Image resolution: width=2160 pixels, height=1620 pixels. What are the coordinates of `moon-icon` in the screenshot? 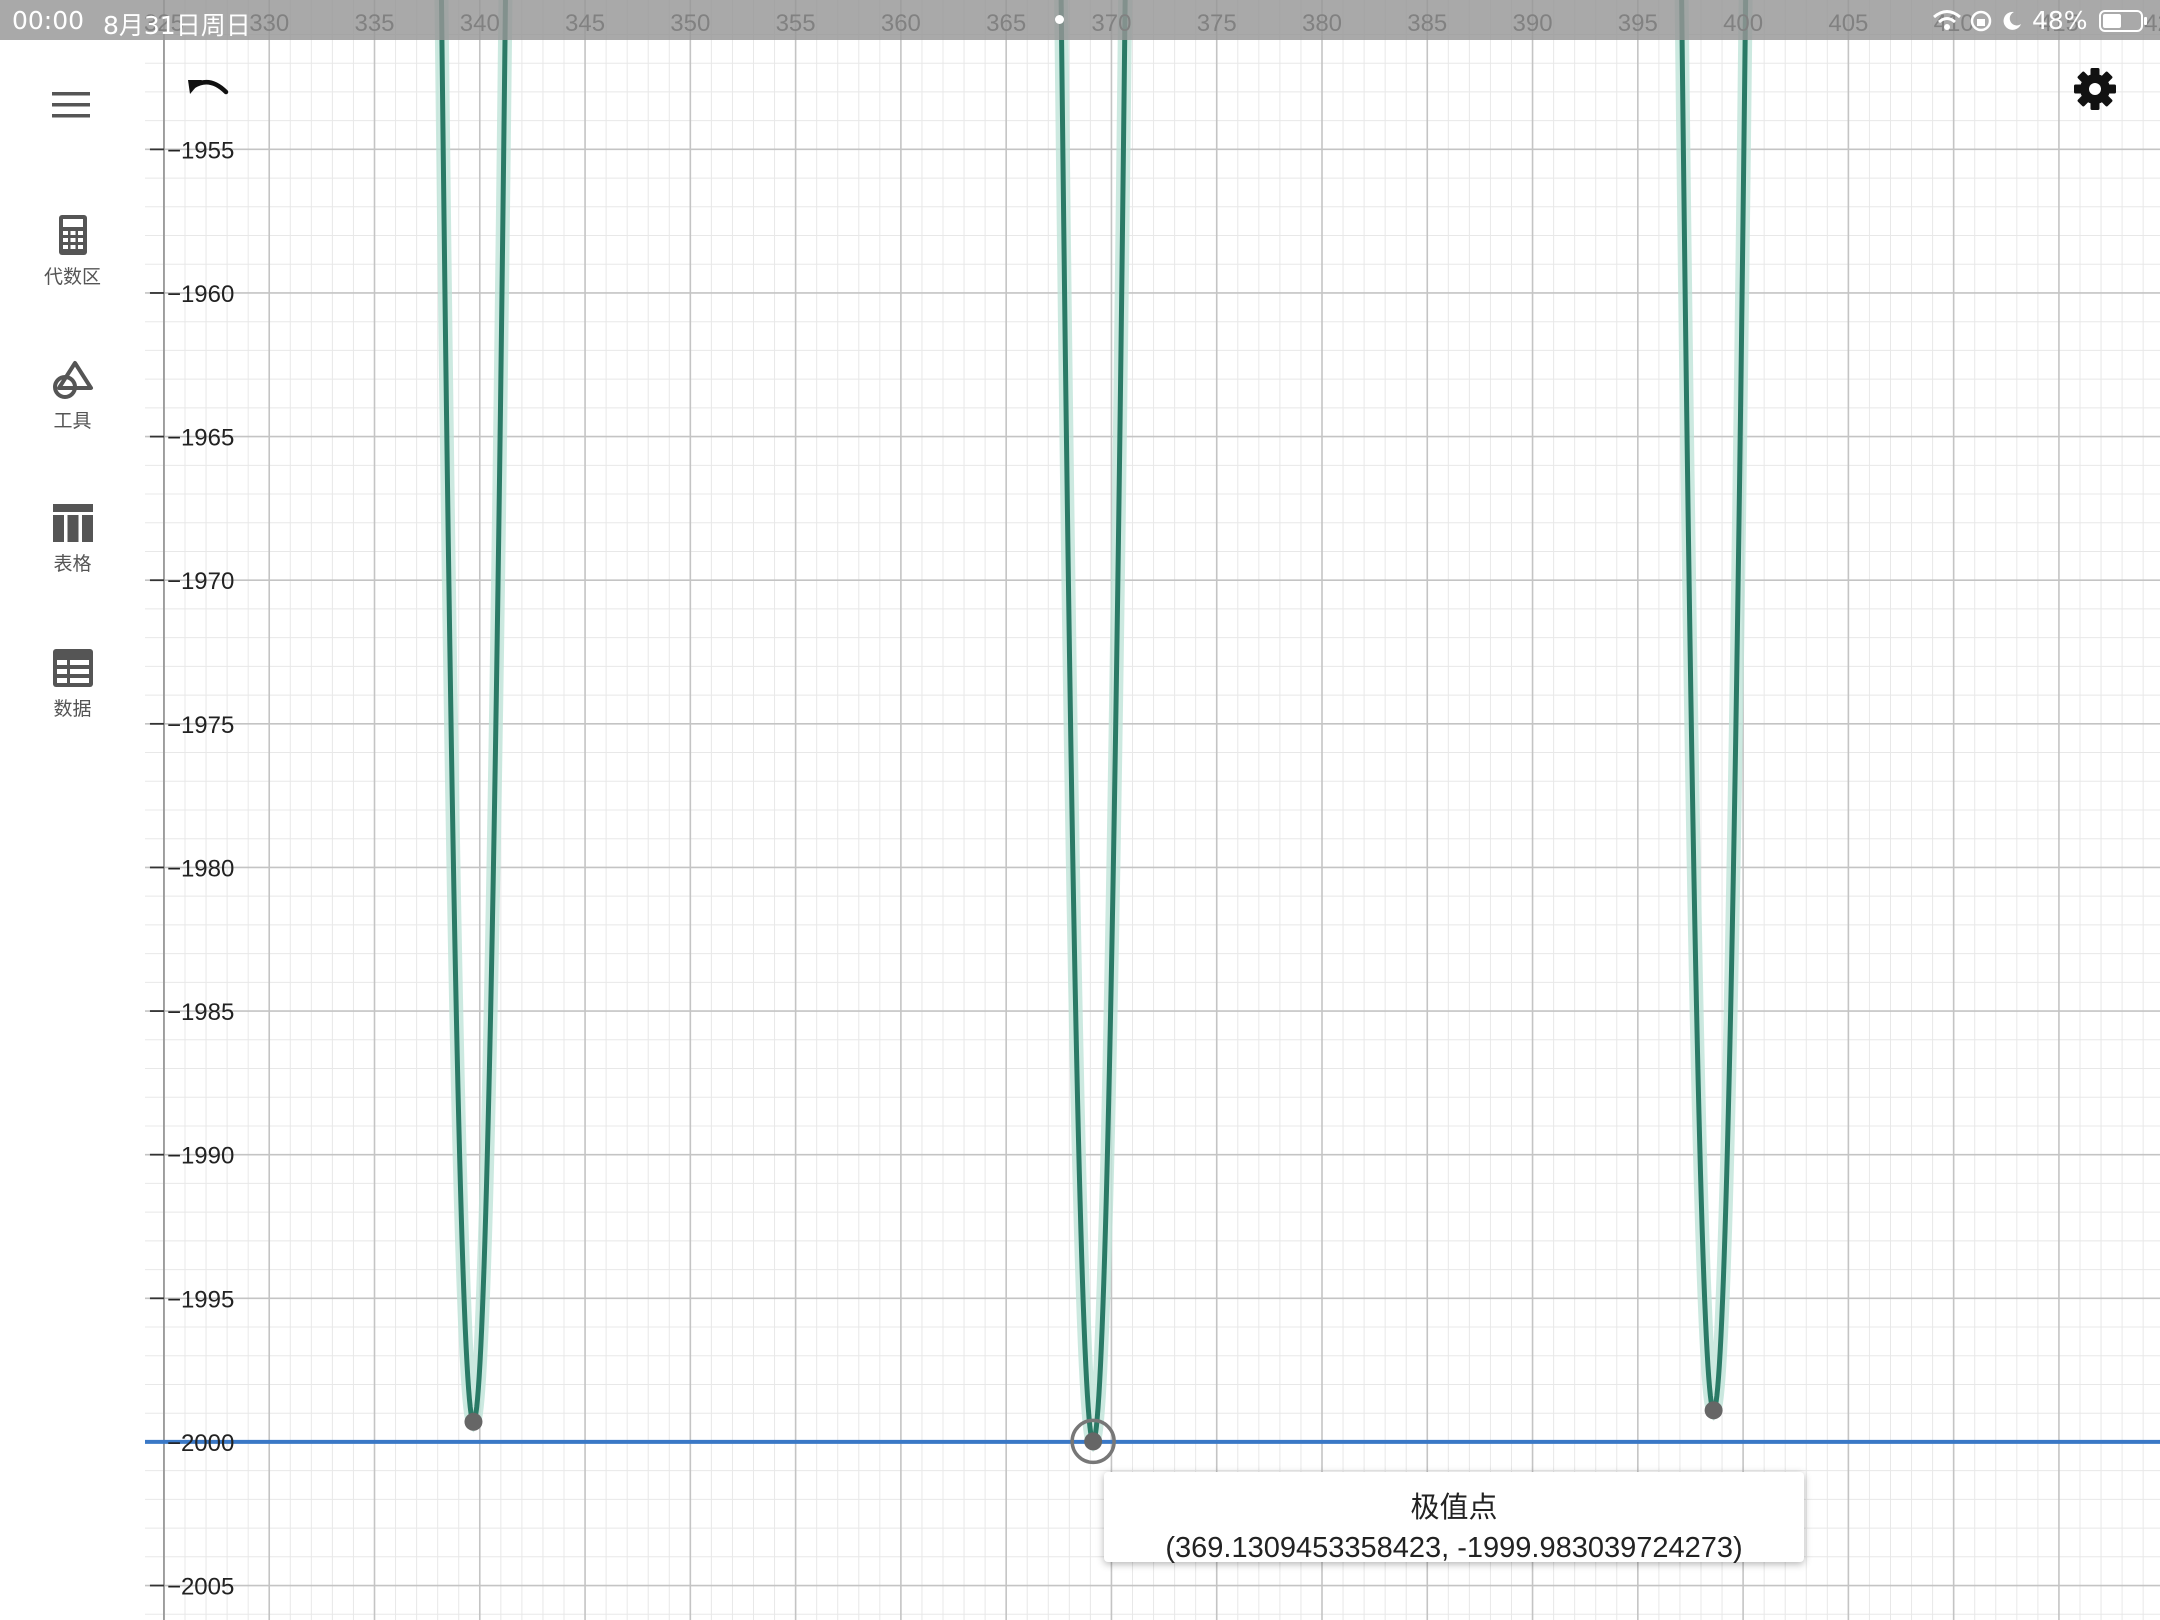 It's located at (2012, 20).